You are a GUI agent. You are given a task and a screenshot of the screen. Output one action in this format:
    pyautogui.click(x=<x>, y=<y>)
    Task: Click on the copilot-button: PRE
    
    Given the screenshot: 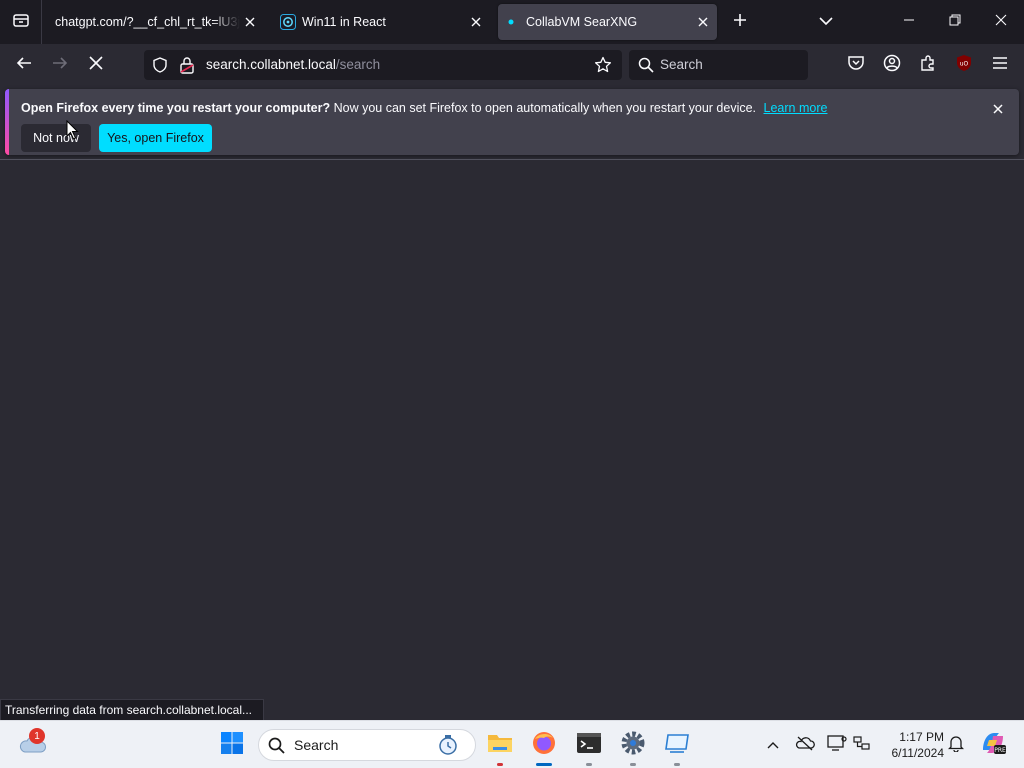 What is the action you would take?
    pyautogui.click(x=993, y=745)
    